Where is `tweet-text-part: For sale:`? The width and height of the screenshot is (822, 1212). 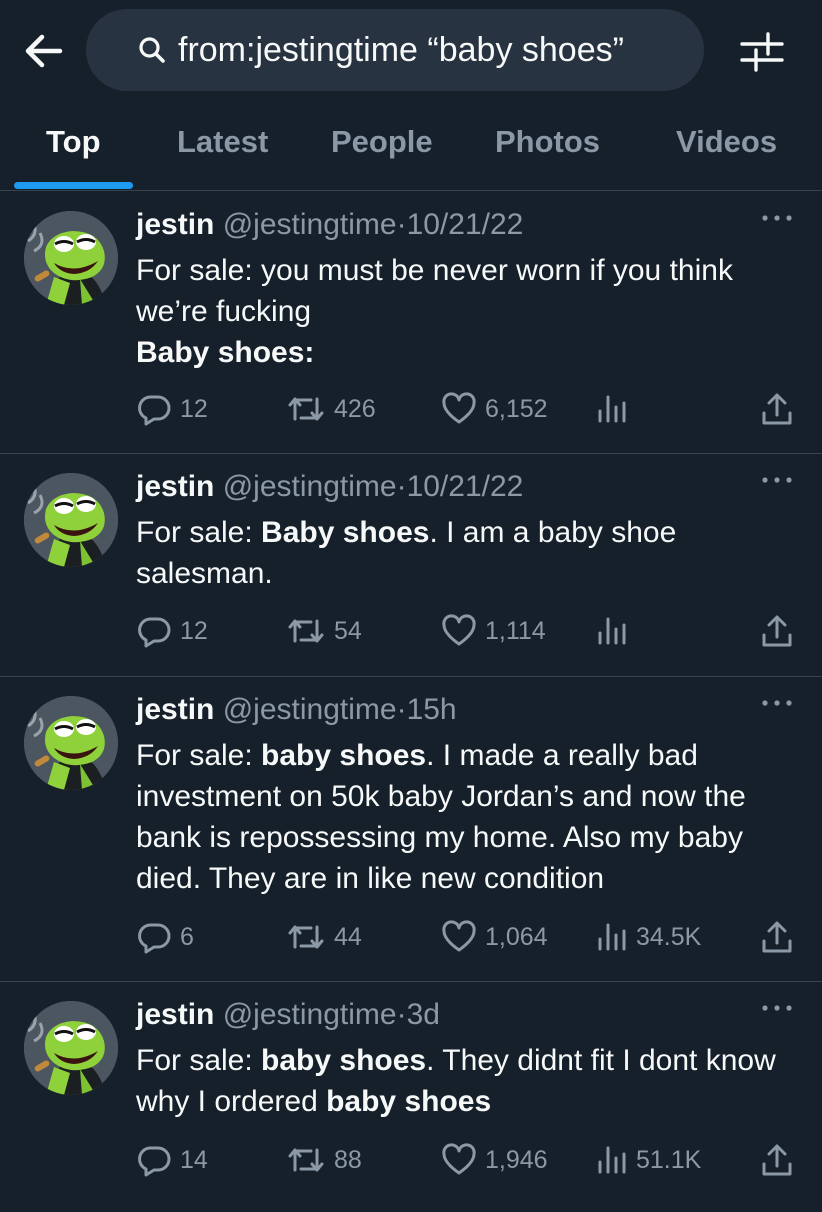
tweet-text-part: For sale: is located at coordinates (199, 1060).